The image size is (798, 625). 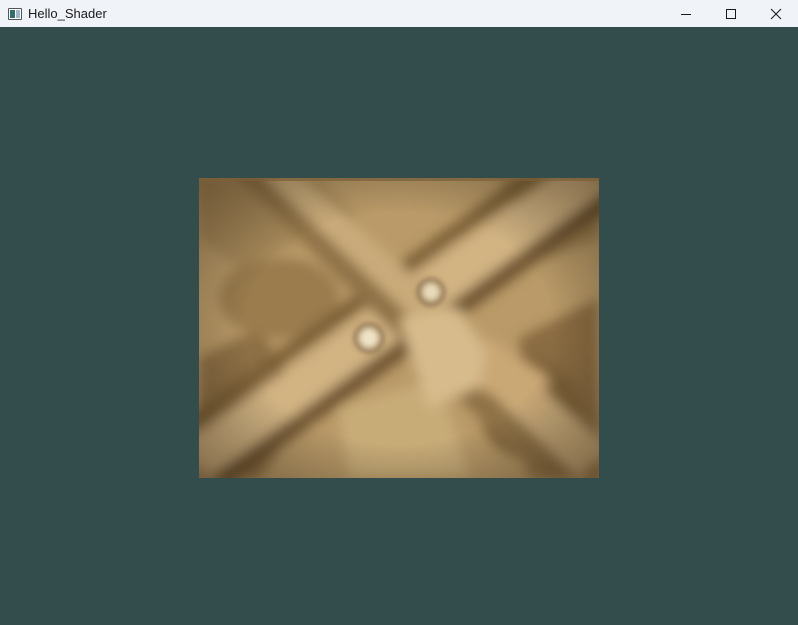 What do you see at coordinates (399, 13) in the screenshot?
I see `title-bar: Hello_Shader` at bounding box center [399, 13].